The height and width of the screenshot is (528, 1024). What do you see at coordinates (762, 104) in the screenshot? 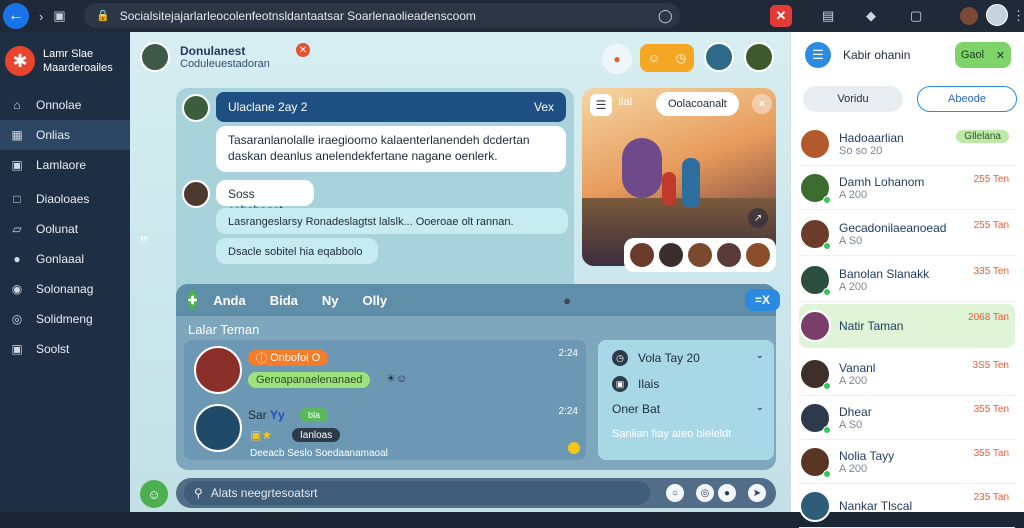
I see `image-close-icon: ✕` at bounding box center [762, 104].